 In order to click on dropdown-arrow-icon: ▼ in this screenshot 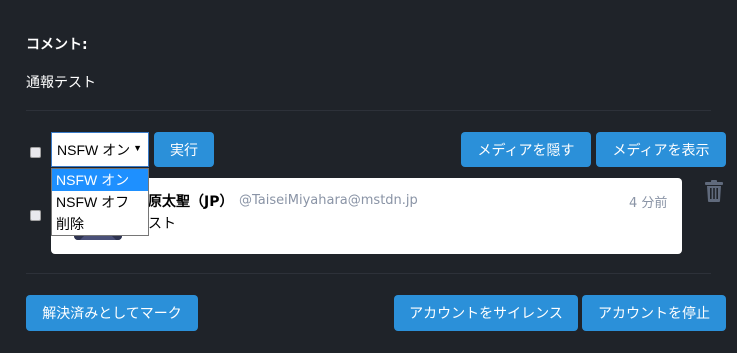, I will do `click(137, 148)`.